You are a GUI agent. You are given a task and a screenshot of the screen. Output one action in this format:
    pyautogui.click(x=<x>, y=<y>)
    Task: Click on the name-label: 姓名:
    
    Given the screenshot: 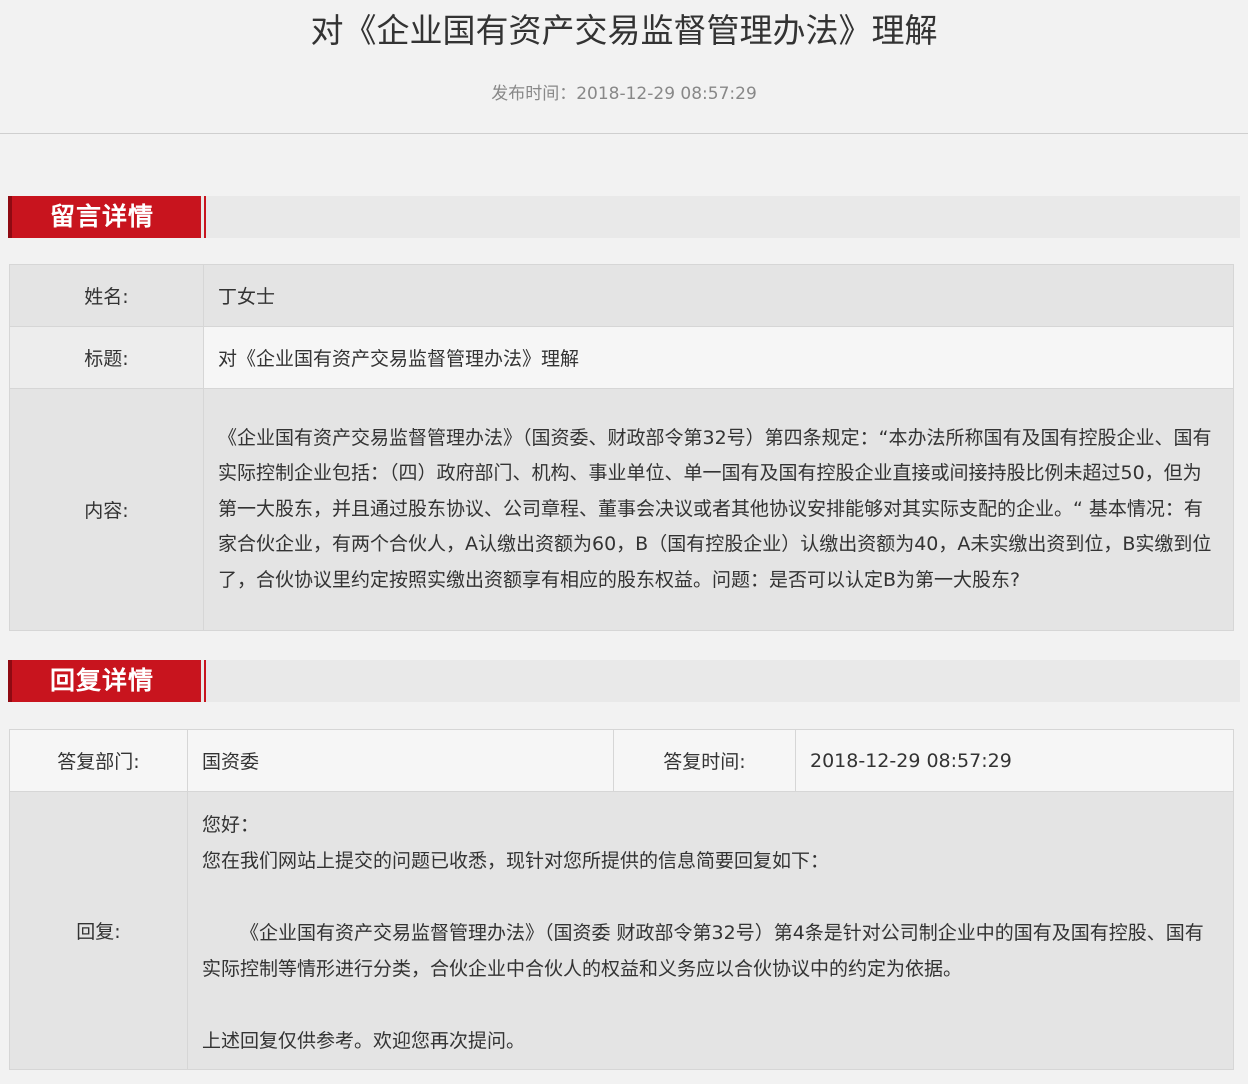 What is the action you would take?
    pyautogui.click(x=106, y=295)
    